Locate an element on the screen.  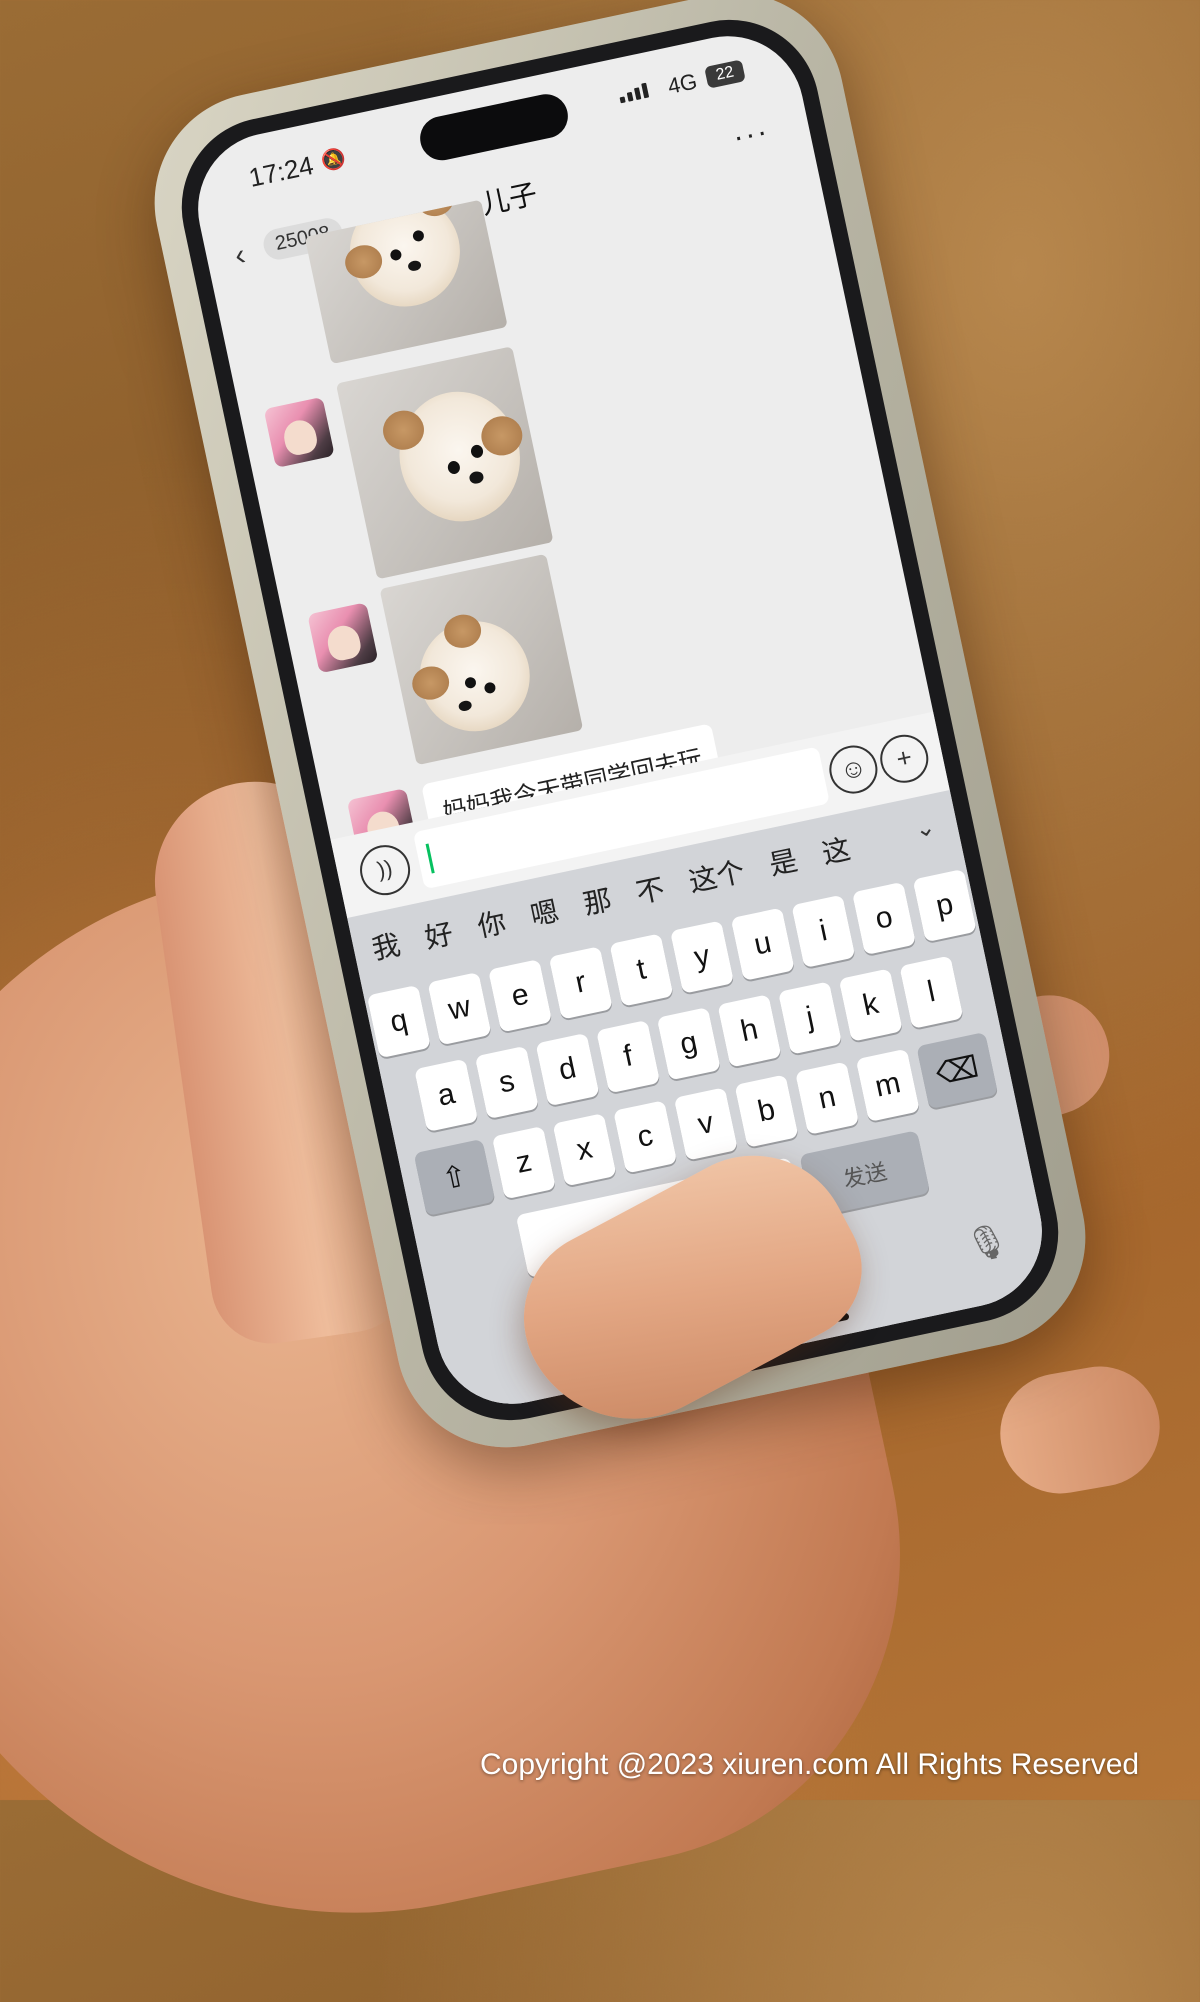
key: t is located at coordinates (641, 970).